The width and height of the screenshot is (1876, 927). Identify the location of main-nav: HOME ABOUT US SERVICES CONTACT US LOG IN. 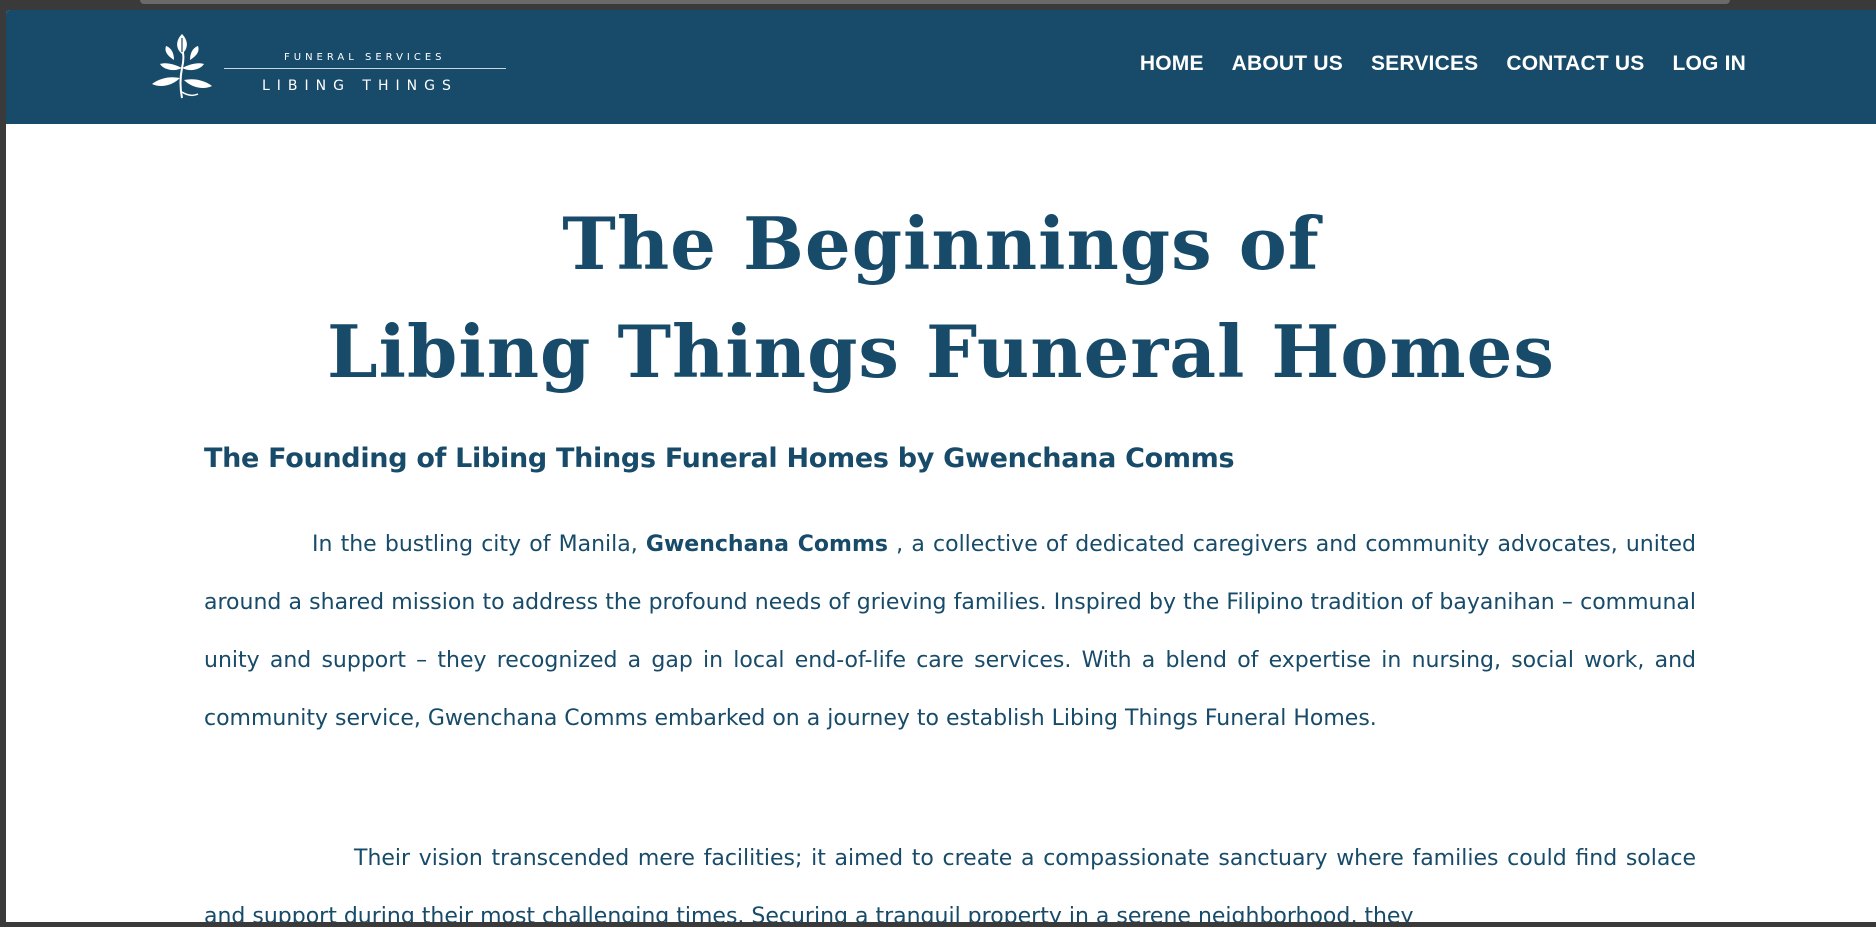
(1443, 64).